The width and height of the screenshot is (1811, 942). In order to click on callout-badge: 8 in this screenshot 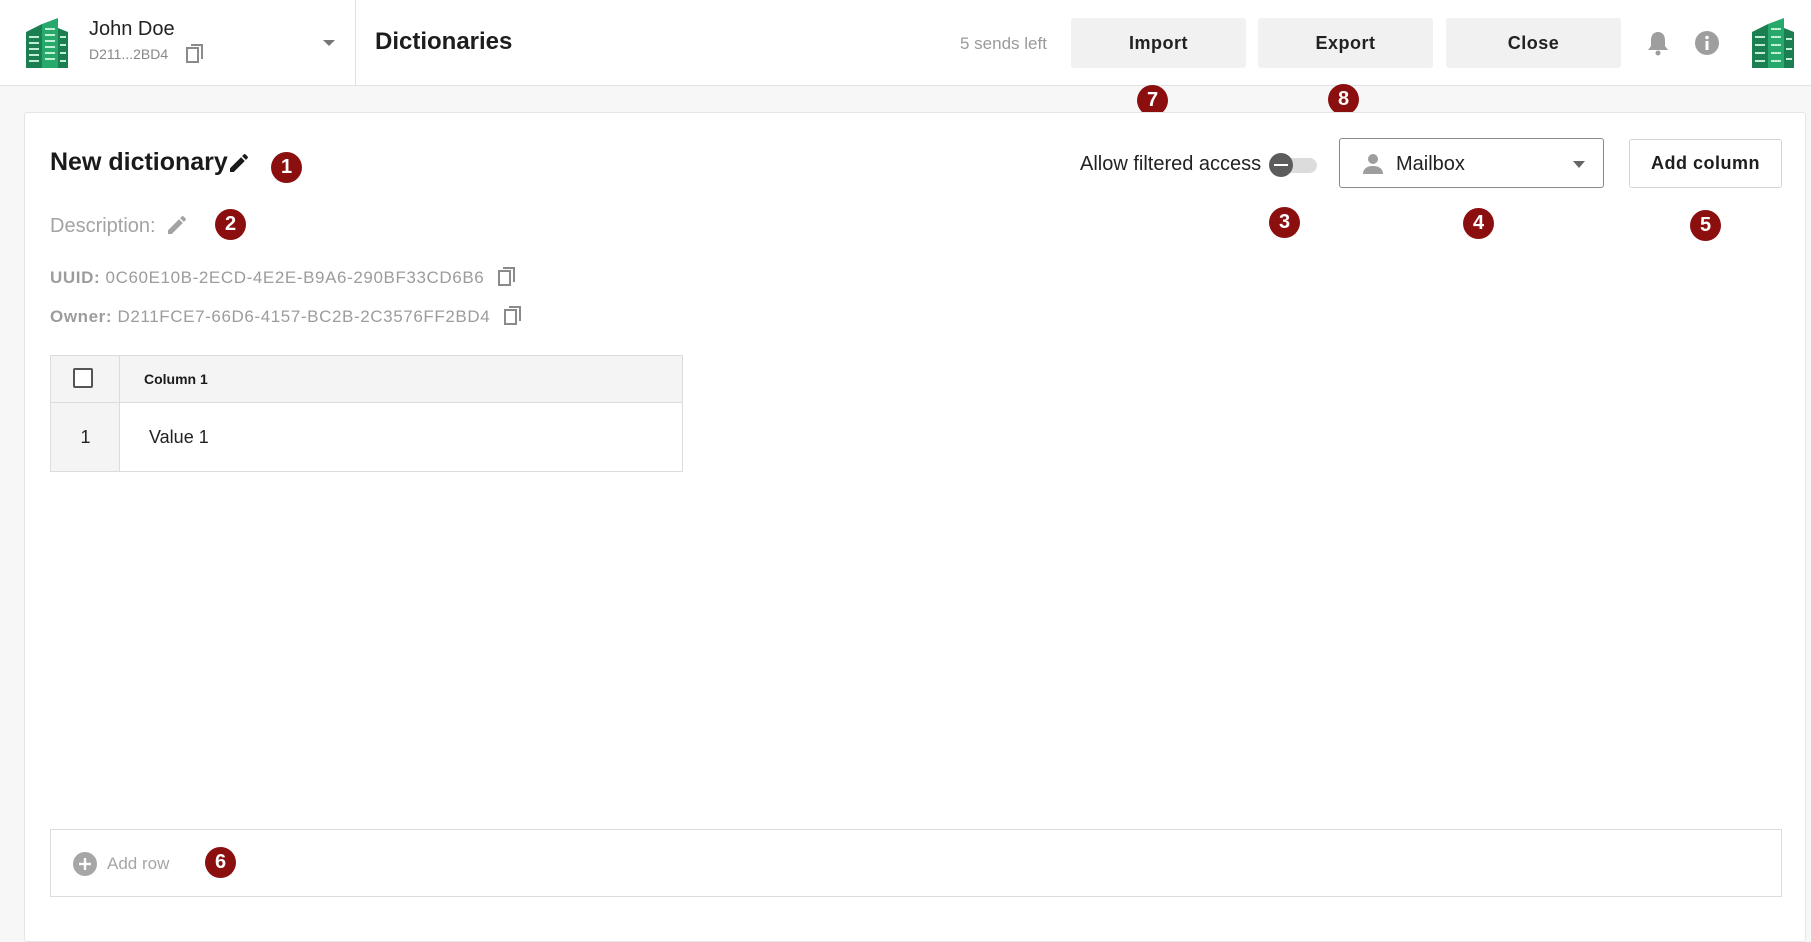, I will do `click(1343, 99)`.